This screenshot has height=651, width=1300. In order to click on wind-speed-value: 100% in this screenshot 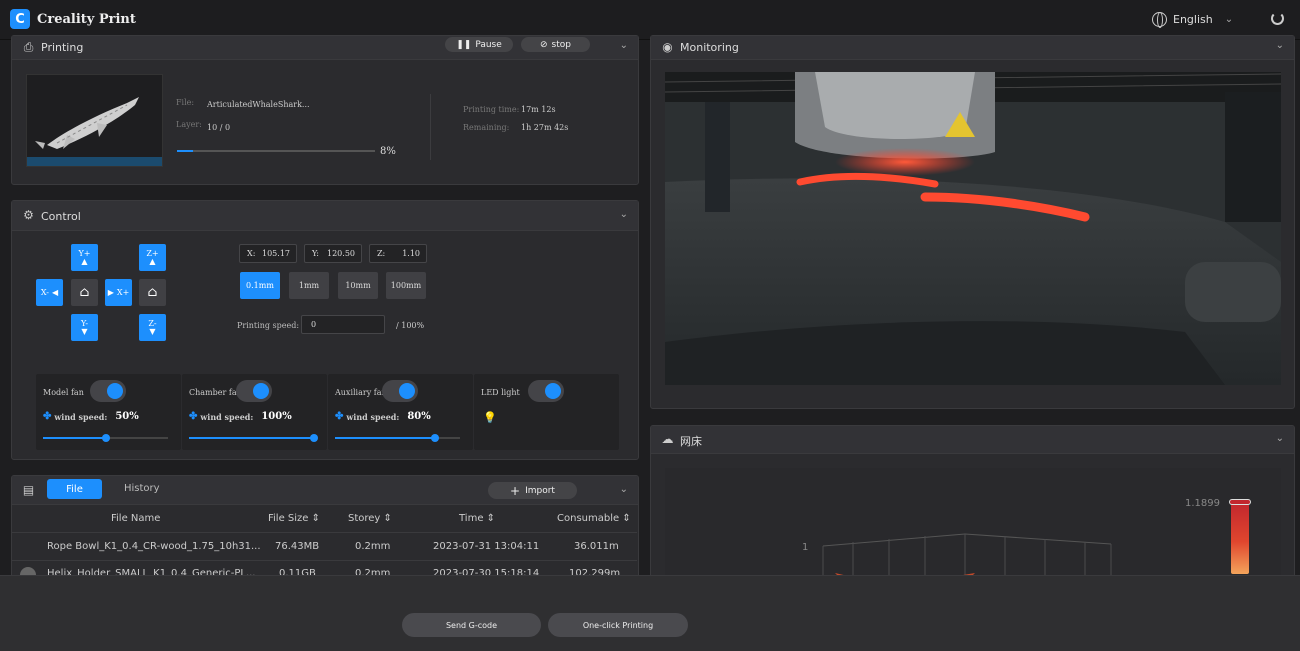, I will do `click(276, 416)`.